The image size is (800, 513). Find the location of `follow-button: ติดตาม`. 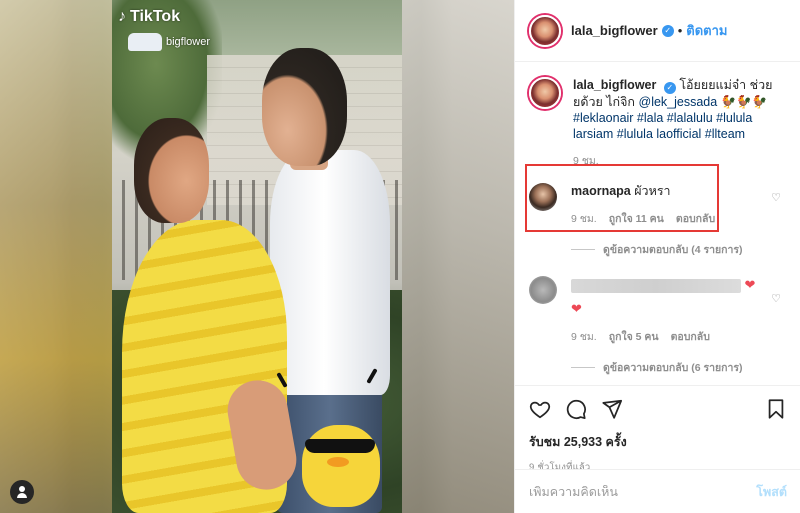

follow-button: ติดตาม is located at coordinates (706, 30).